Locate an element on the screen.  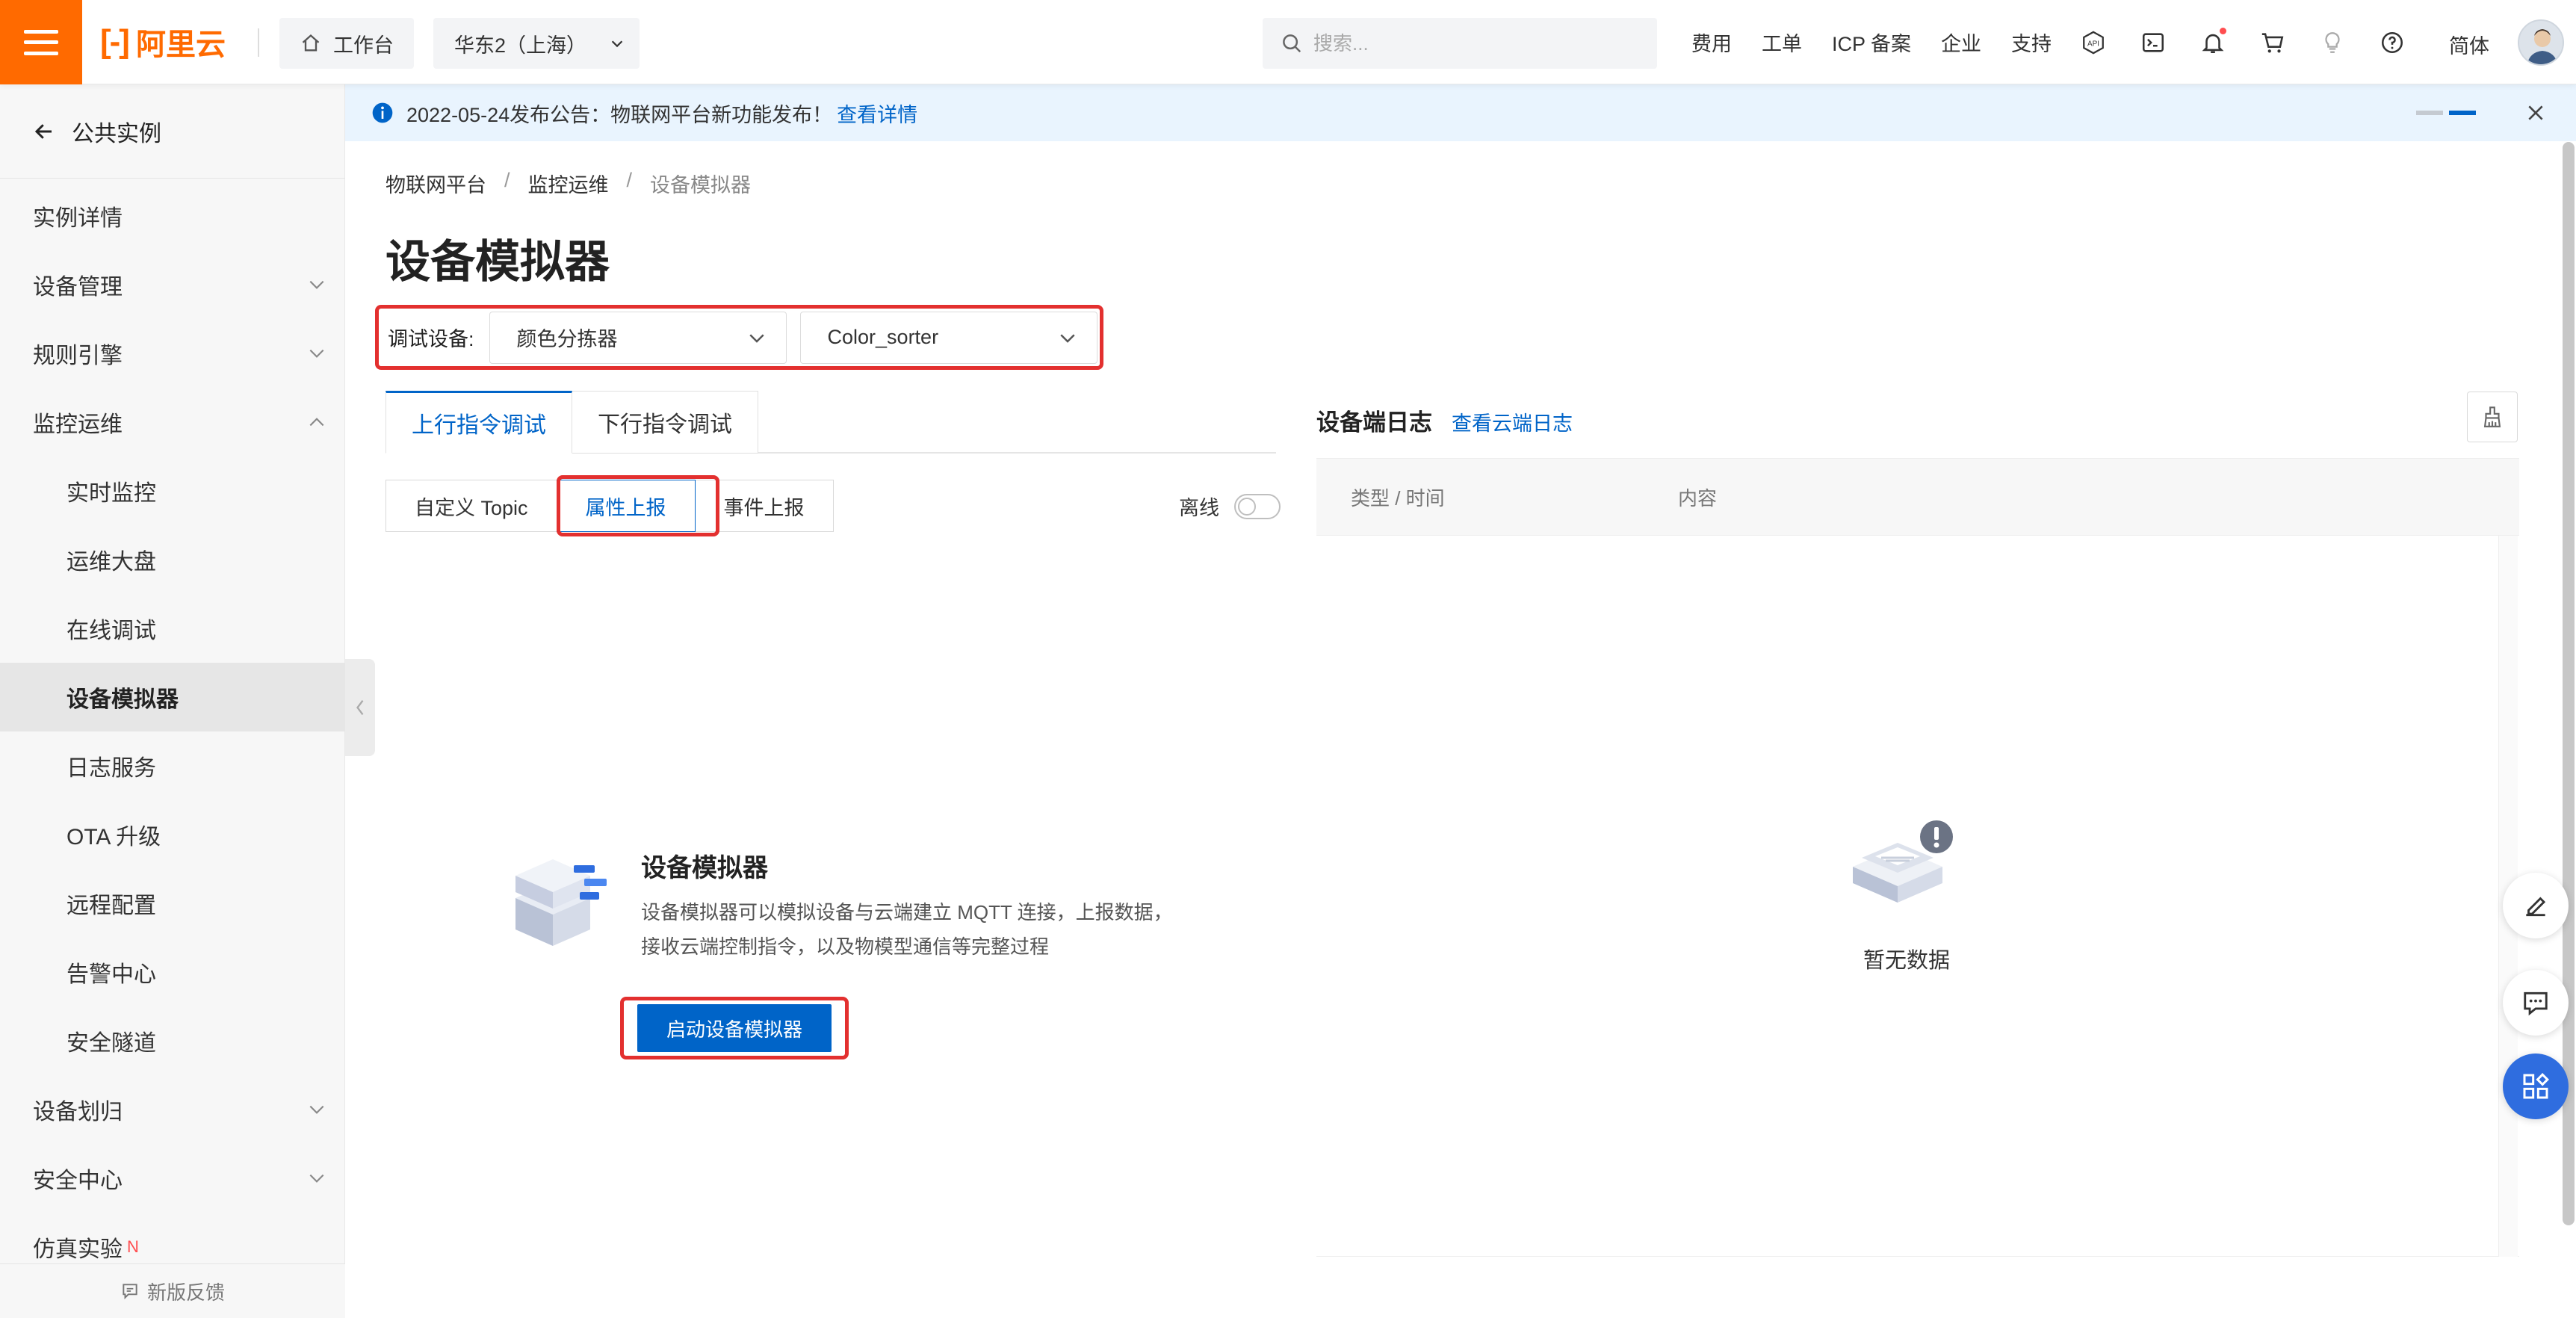
sidebar-collapse-handle is located at coordinates (360, 707).